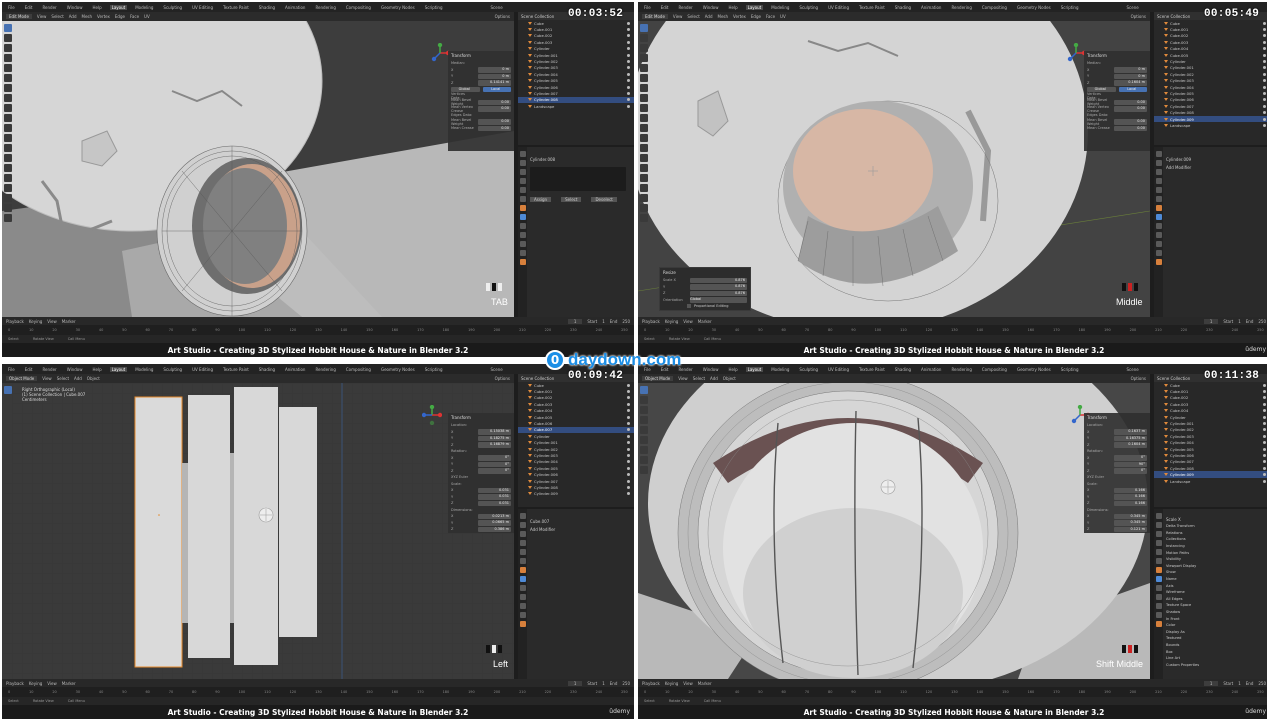 This screenshot has height=721, width=1267. What do you see at coordinates (808, 7) in the screenshot?
I see `tab-sculpting: Sculpting` at bounding box center [808, 7].